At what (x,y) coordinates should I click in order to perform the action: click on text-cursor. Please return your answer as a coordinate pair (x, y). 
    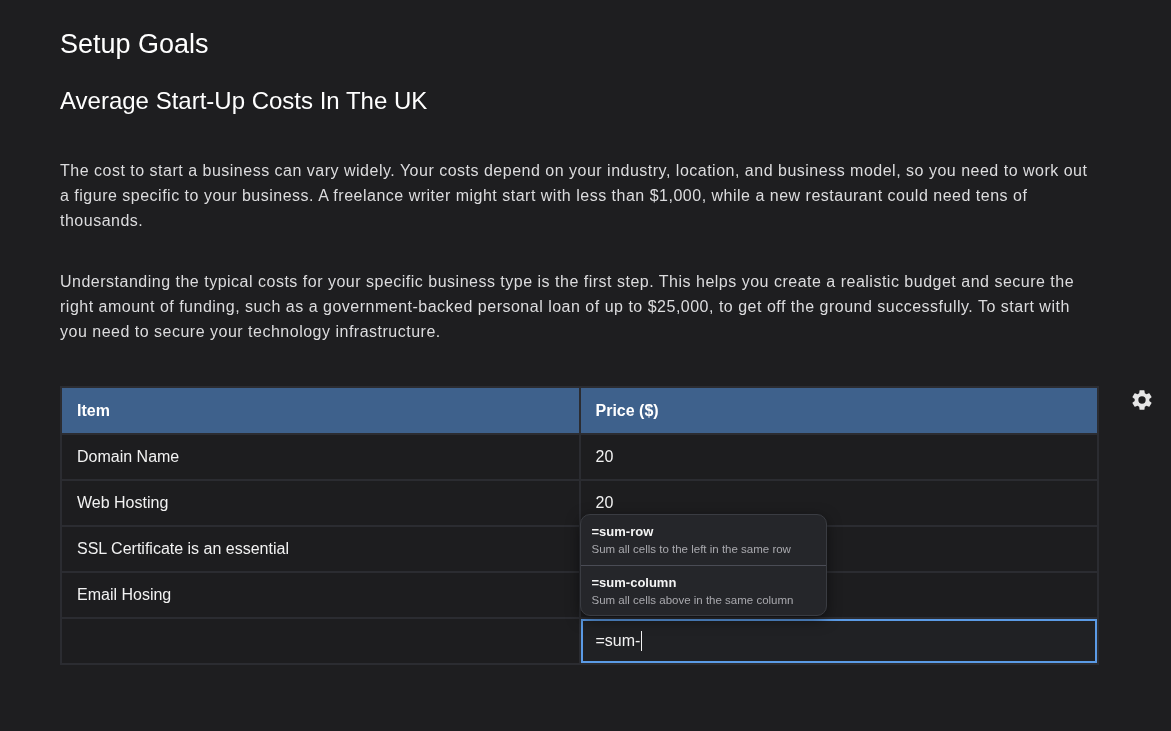
    Looking at the image, I should click on (642, 641).